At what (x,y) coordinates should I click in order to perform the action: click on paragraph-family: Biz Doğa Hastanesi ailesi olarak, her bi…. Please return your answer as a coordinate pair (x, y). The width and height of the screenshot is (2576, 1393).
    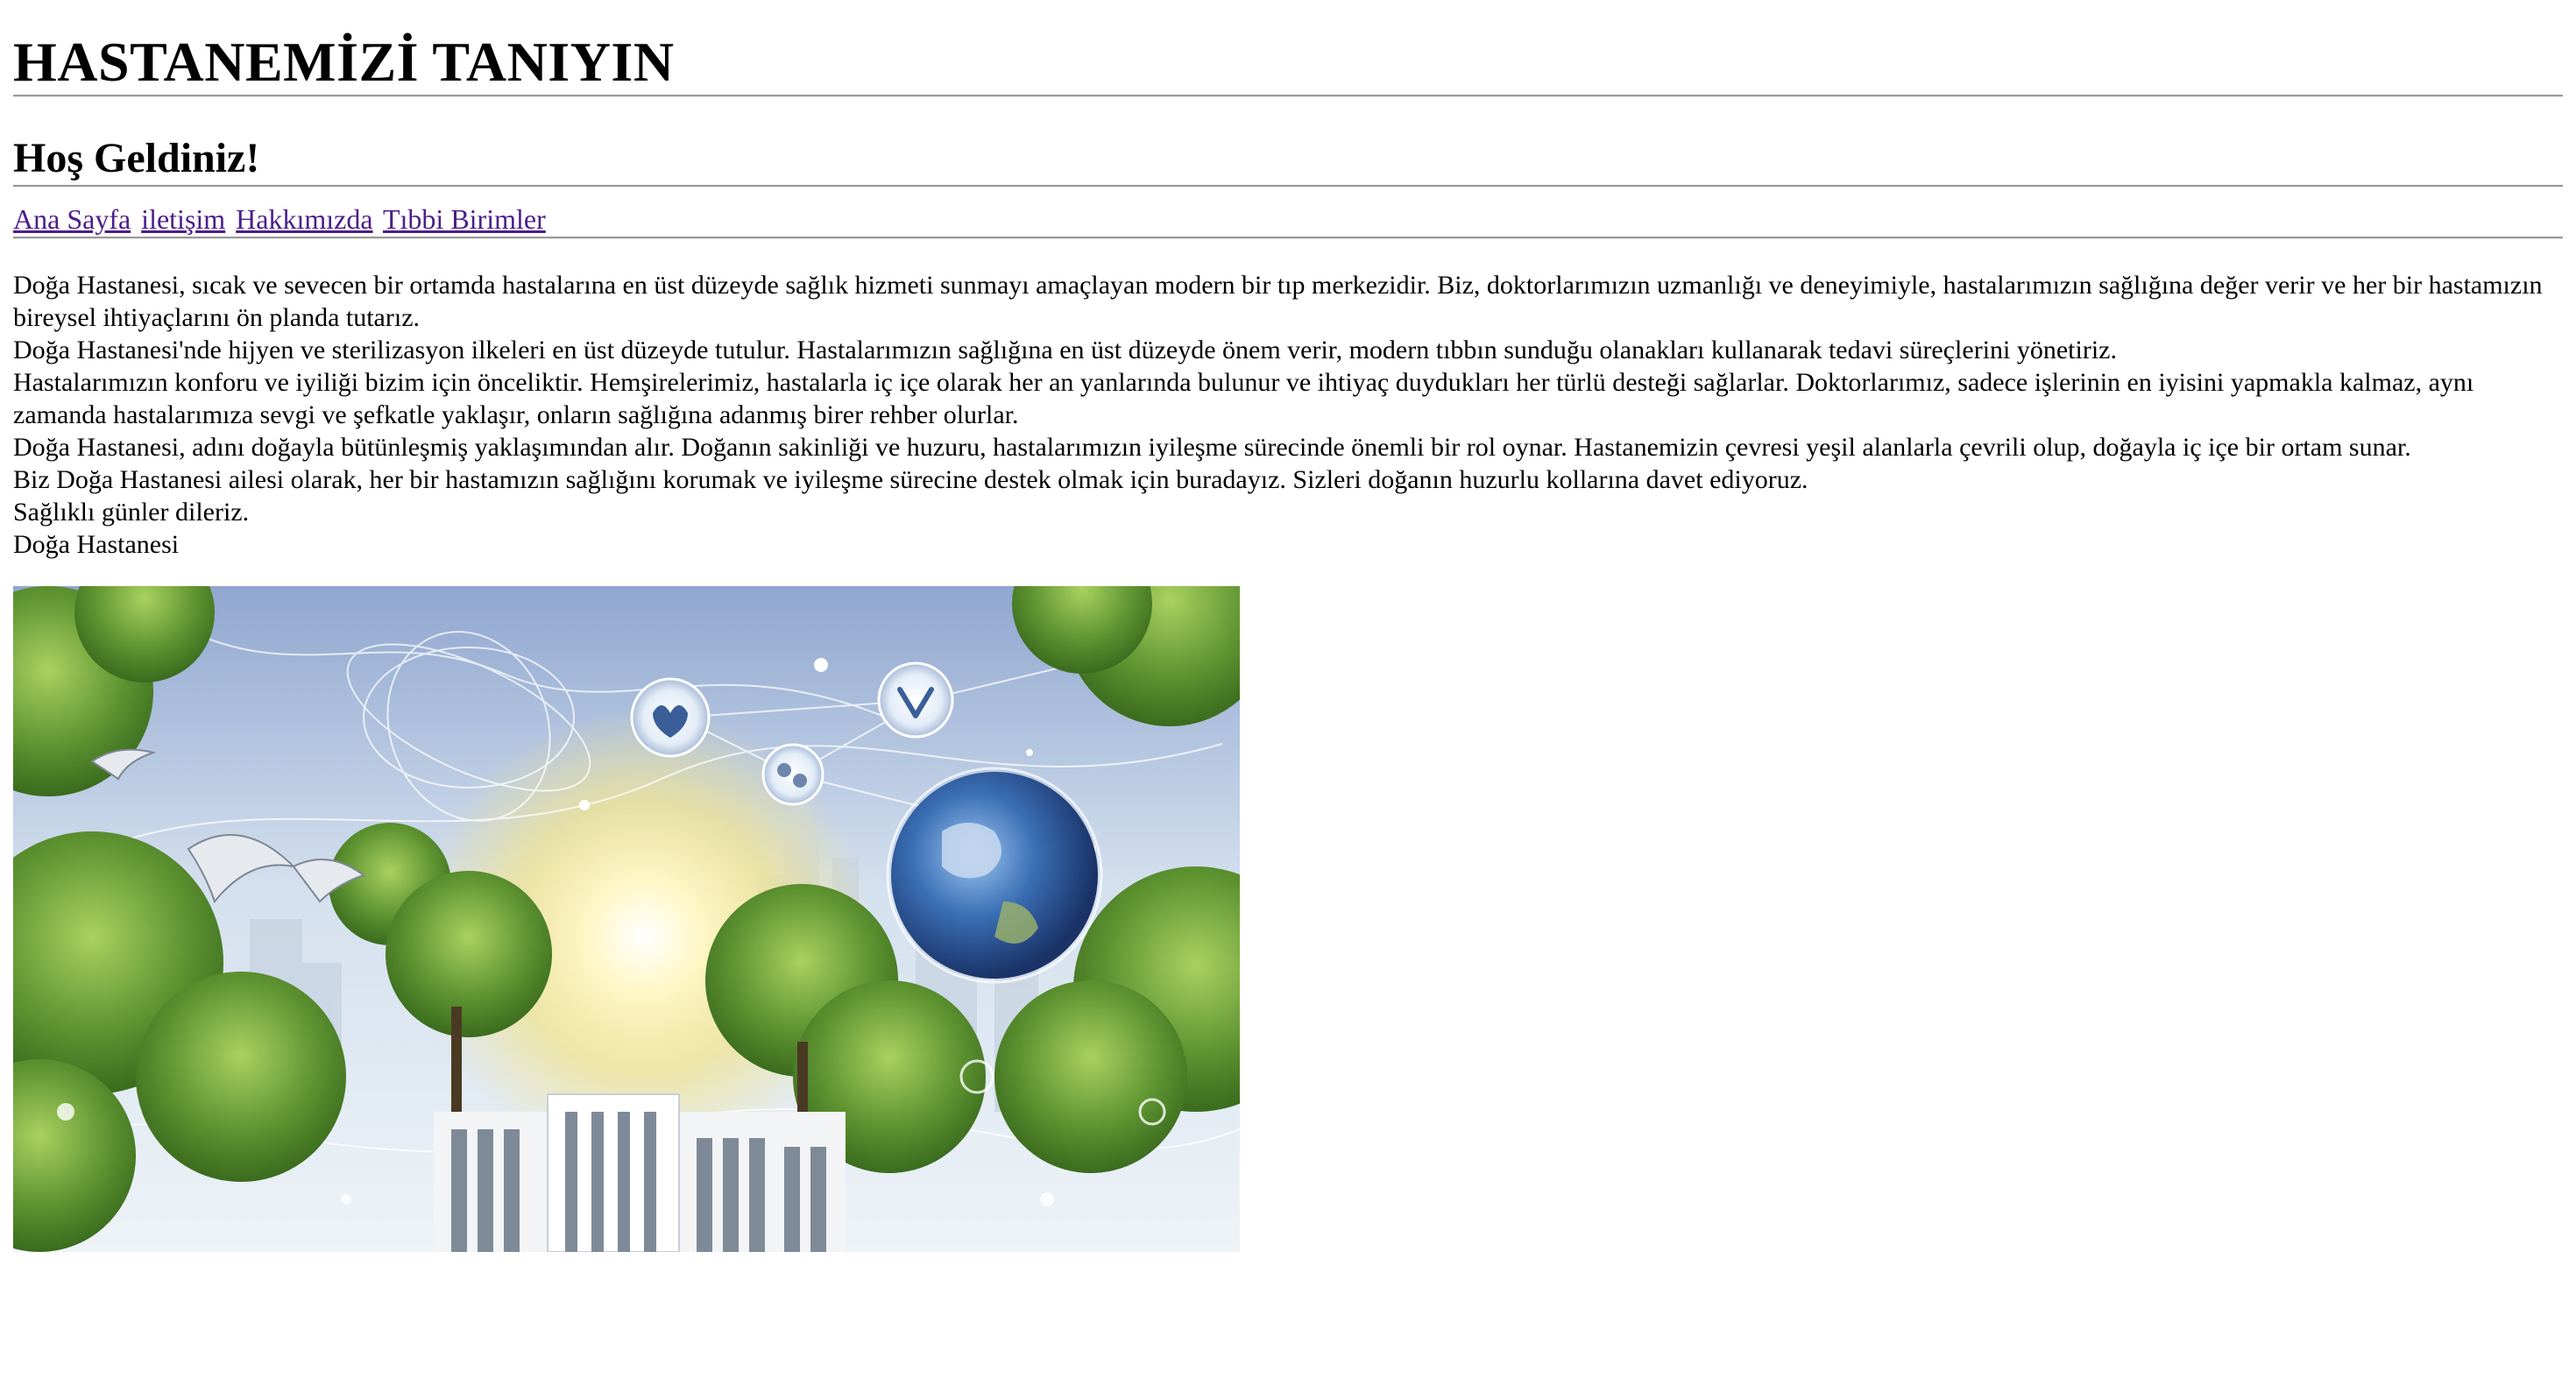
    Looking at the image, I should click on (910, 480).